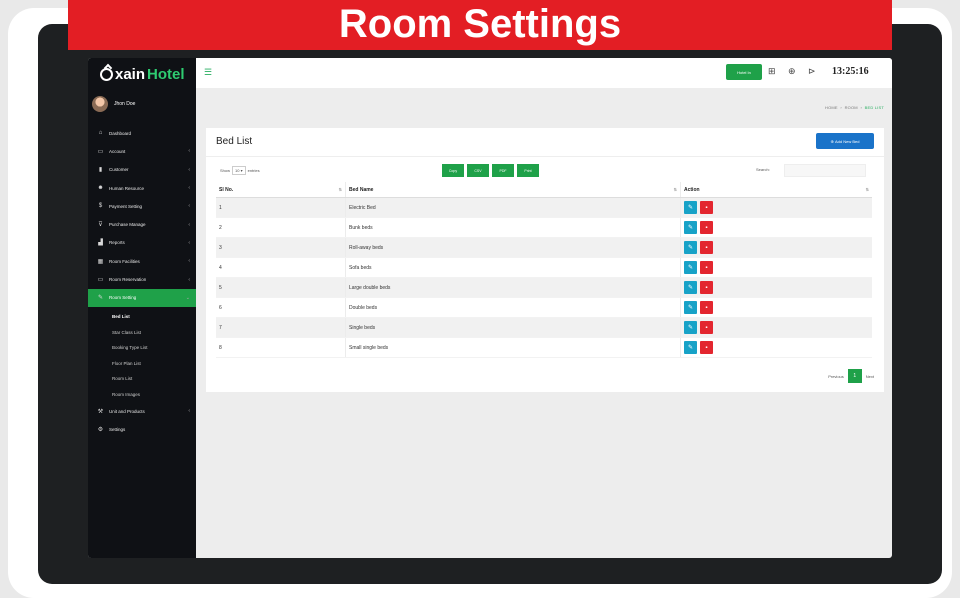 The image size is (960, 598). Describe the element at coordinates (142, 348) in the screenshot. I see `submenu-item-booking-type-list: Booking Type List` at that location.